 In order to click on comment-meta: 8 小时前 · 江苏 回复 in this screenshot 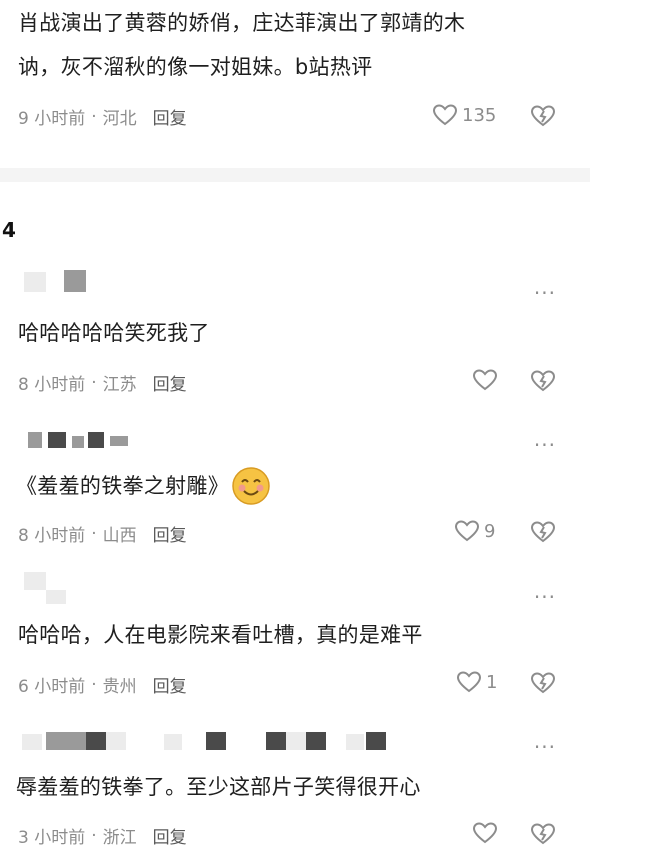, I will do `click(102, 383)`.